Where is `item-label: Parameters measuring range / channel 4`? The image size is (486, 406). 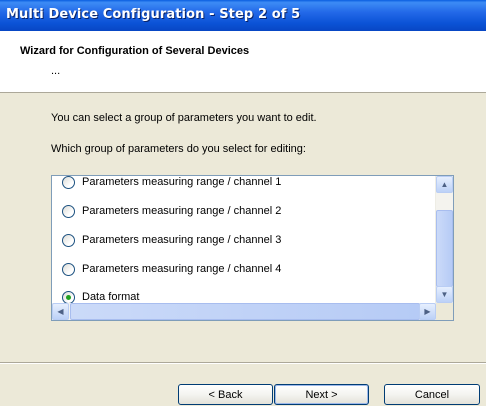 item-label: Parameters measuring range / channel 4 is located at coordinates (182, 269).